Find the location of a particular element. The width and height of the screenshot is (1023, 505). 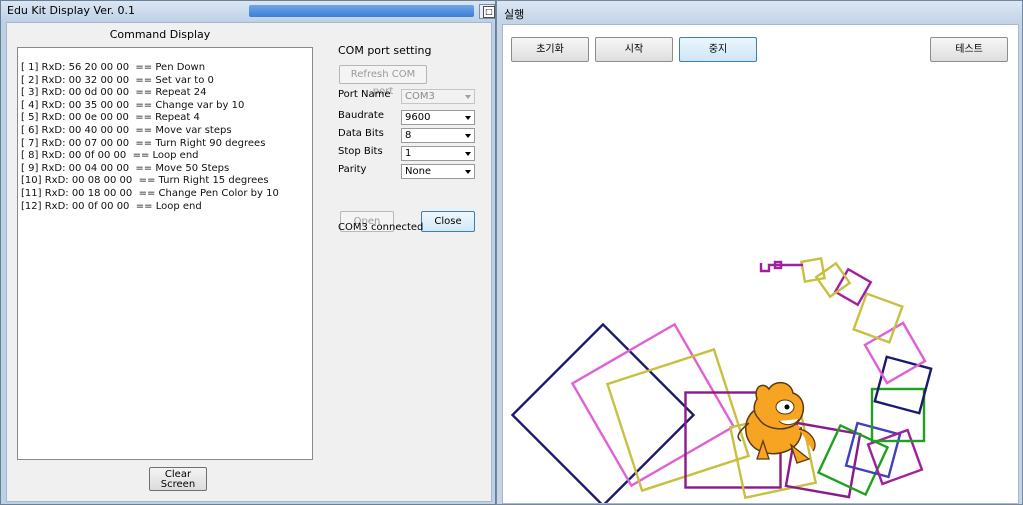

command-line: [ 6] RxD: 00 40 00 00 == Move var steps is located at coordinates (126, 130).